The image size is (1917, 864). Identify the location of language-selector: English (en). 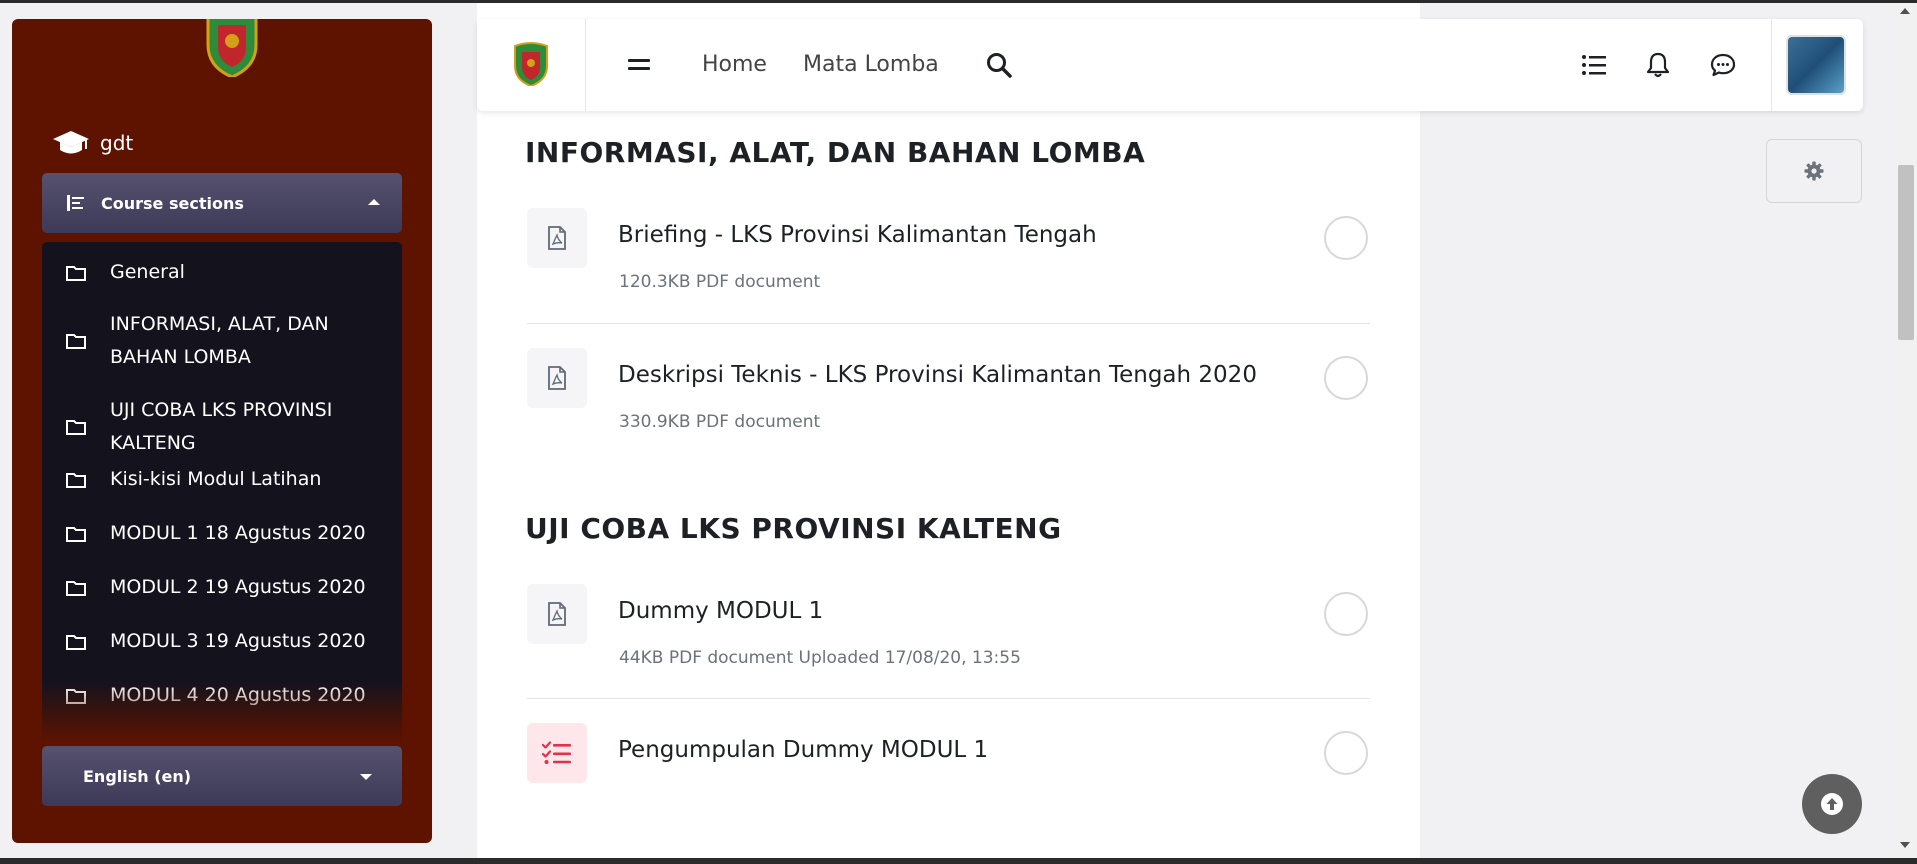
(222, 776).